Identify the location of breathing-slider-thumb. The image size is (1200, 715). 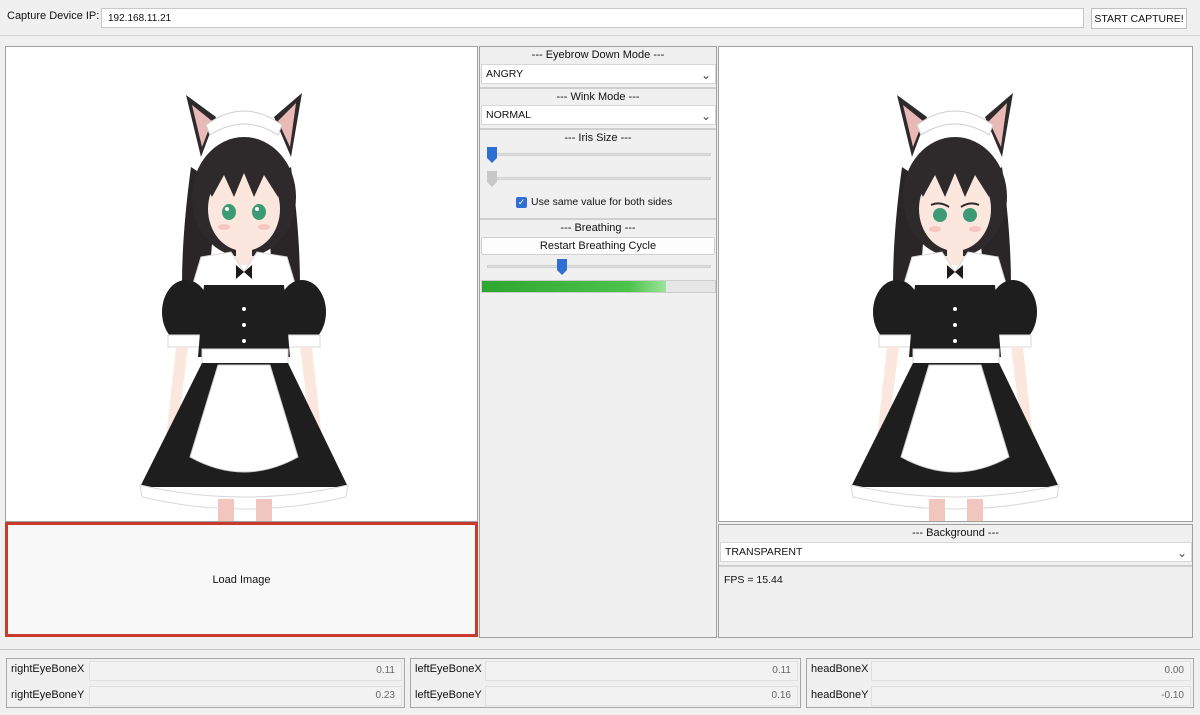
(562, 267).